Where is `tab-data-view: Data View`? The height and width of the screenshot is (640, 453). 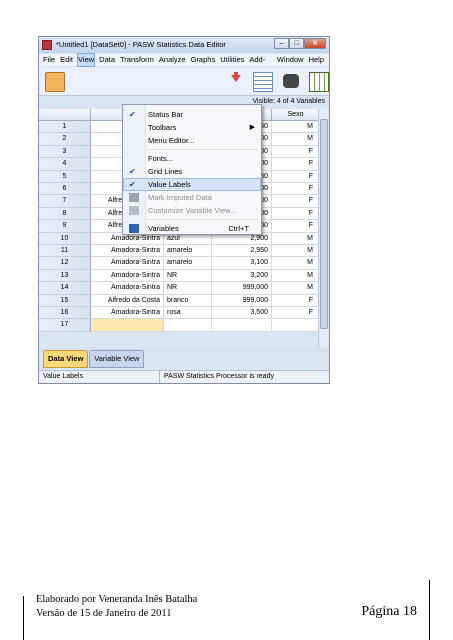 tab-data-view: Data View is located at coordinates (66, 359).